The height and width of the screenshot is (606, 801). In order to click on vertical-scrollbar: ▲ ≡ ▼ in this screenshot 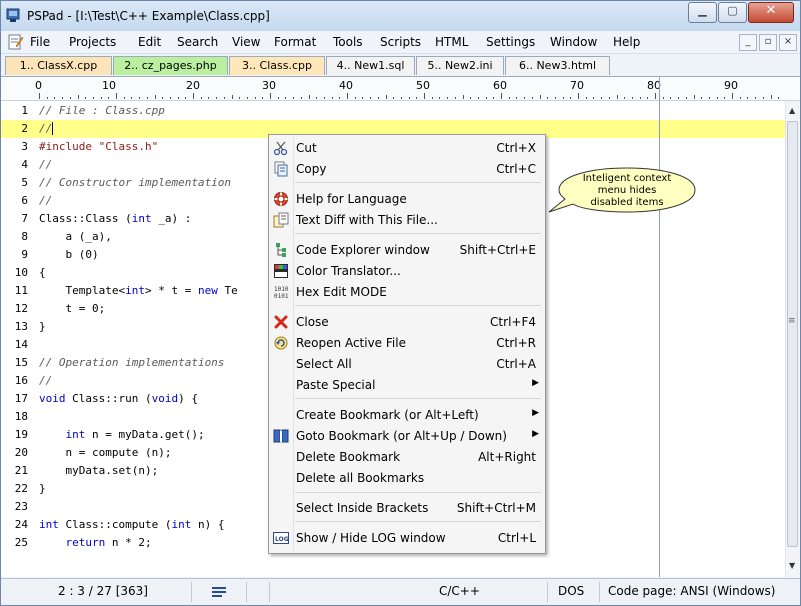, I will do `click(792, 339)`.